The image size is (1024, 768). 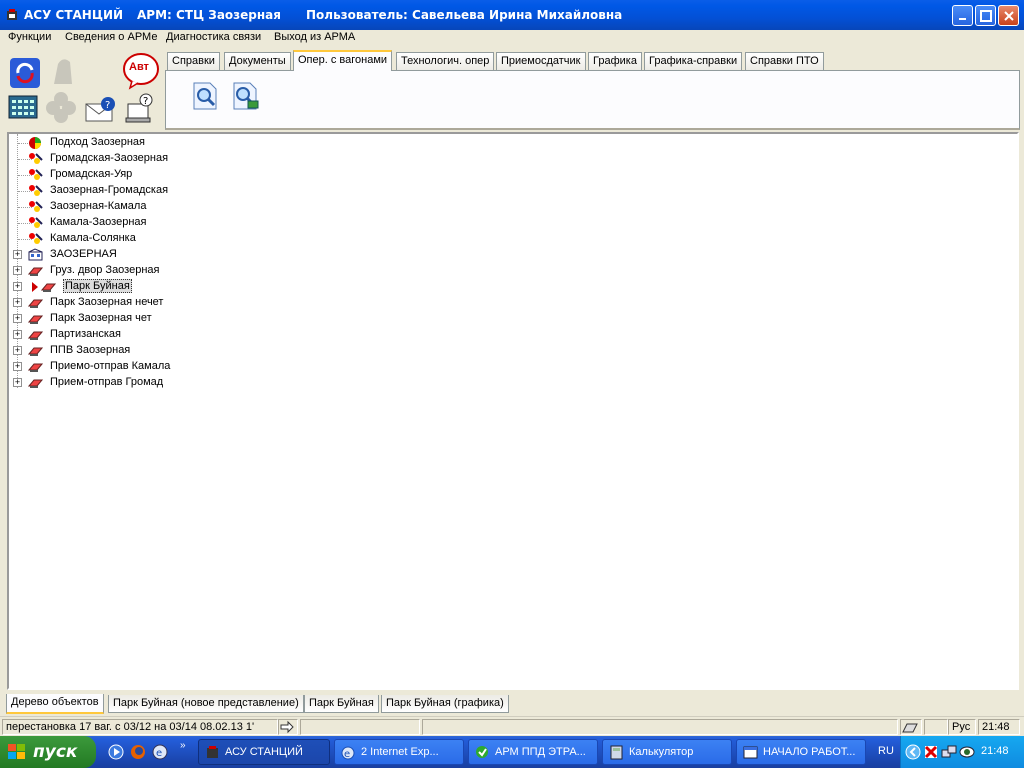 I want to click on tree-item: Камала-Заозерная, so click(x=209, y=223).